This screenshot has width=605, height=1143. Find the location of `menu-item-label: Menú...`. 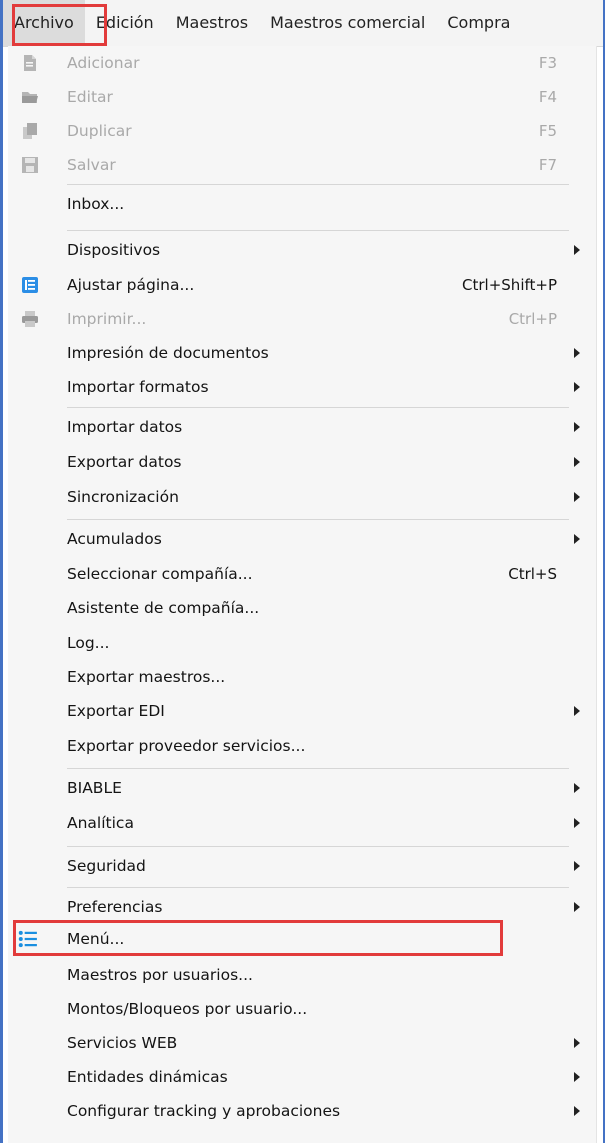

menu-item-label: Menú... is located at coordinates (96, 939).